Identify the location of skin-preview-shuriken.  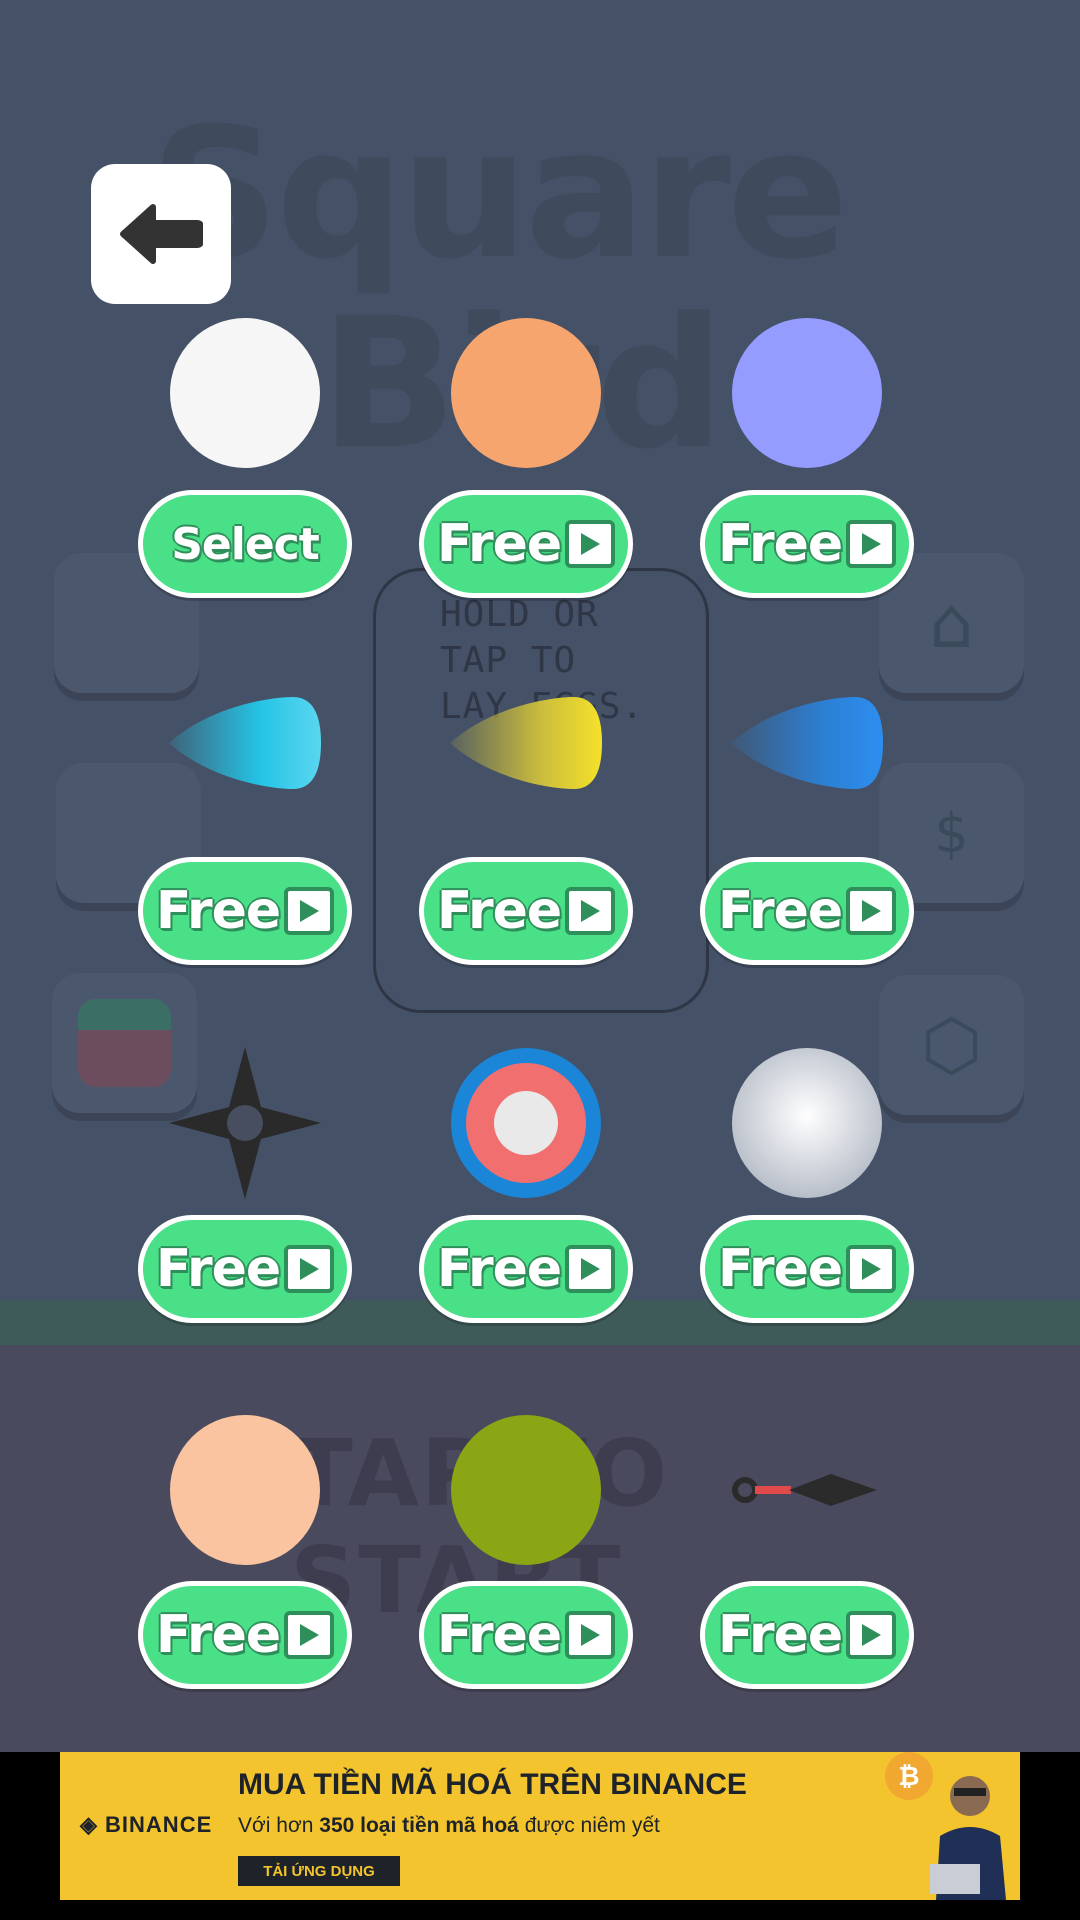
(245, 1123).